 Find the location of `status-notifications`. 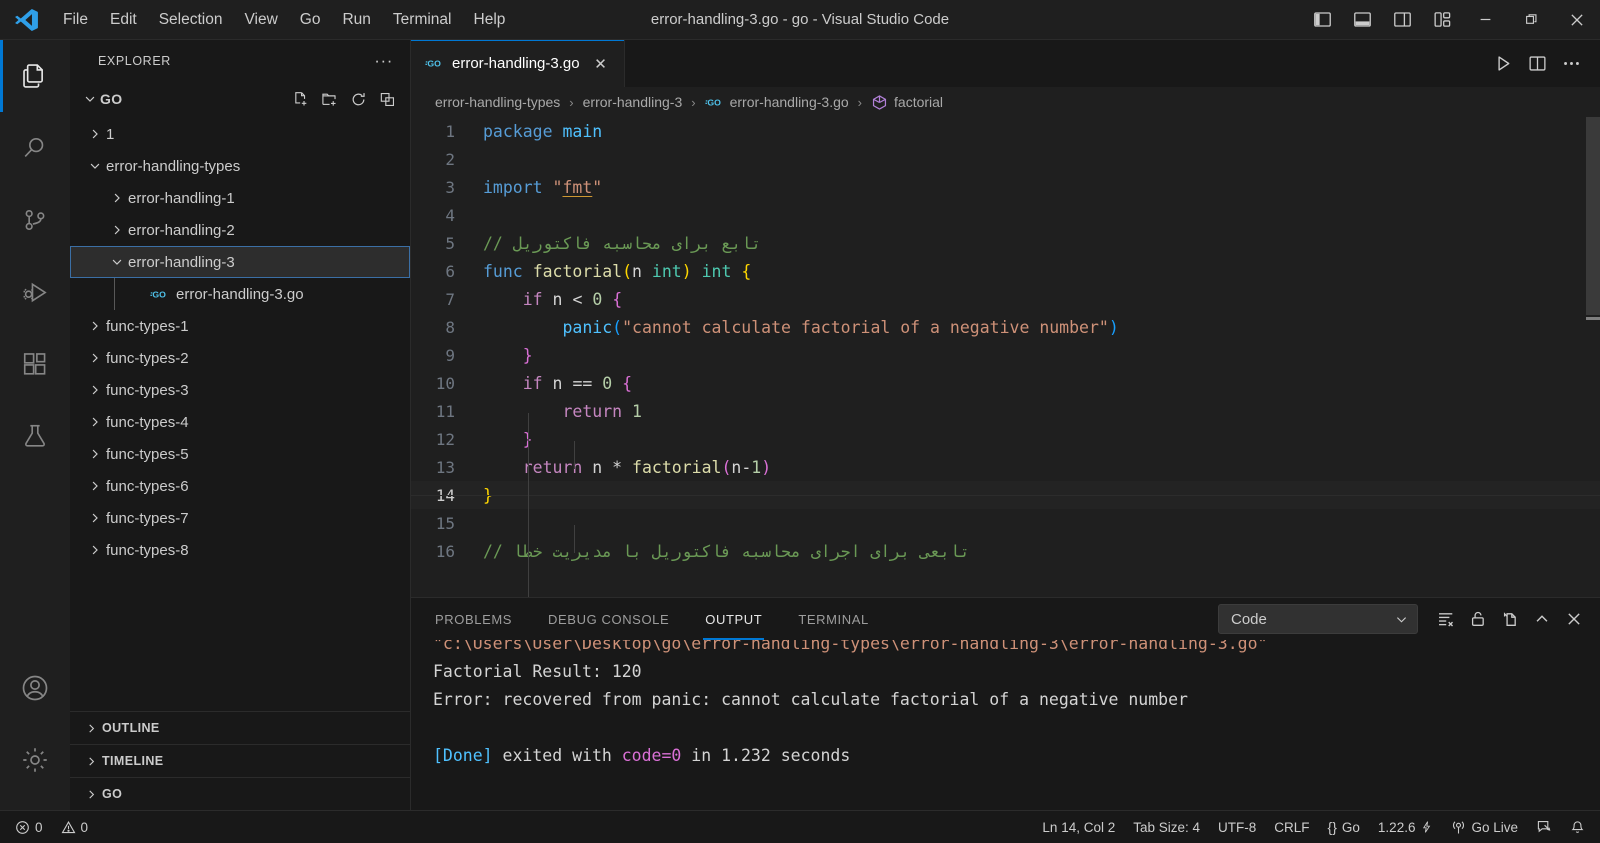

status-notifications is located at coordinates (1577, 827).